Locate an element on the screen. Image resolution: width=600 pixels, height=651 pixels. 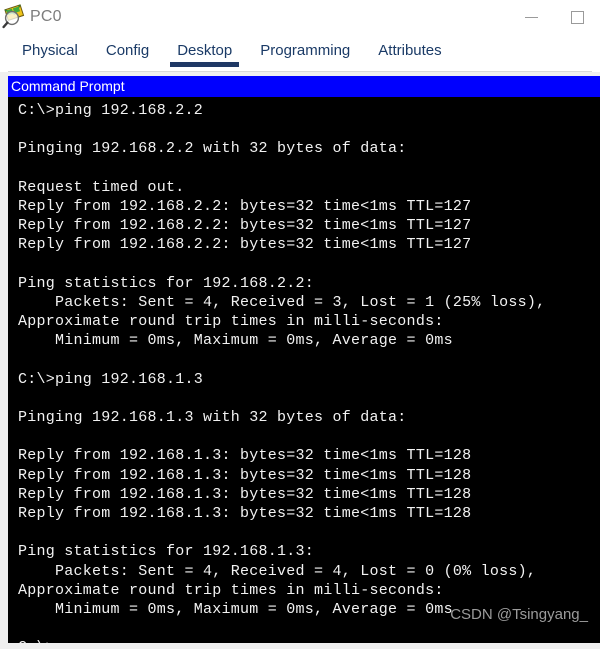
tab-physical: Physical is located at coordinates (50, 48).